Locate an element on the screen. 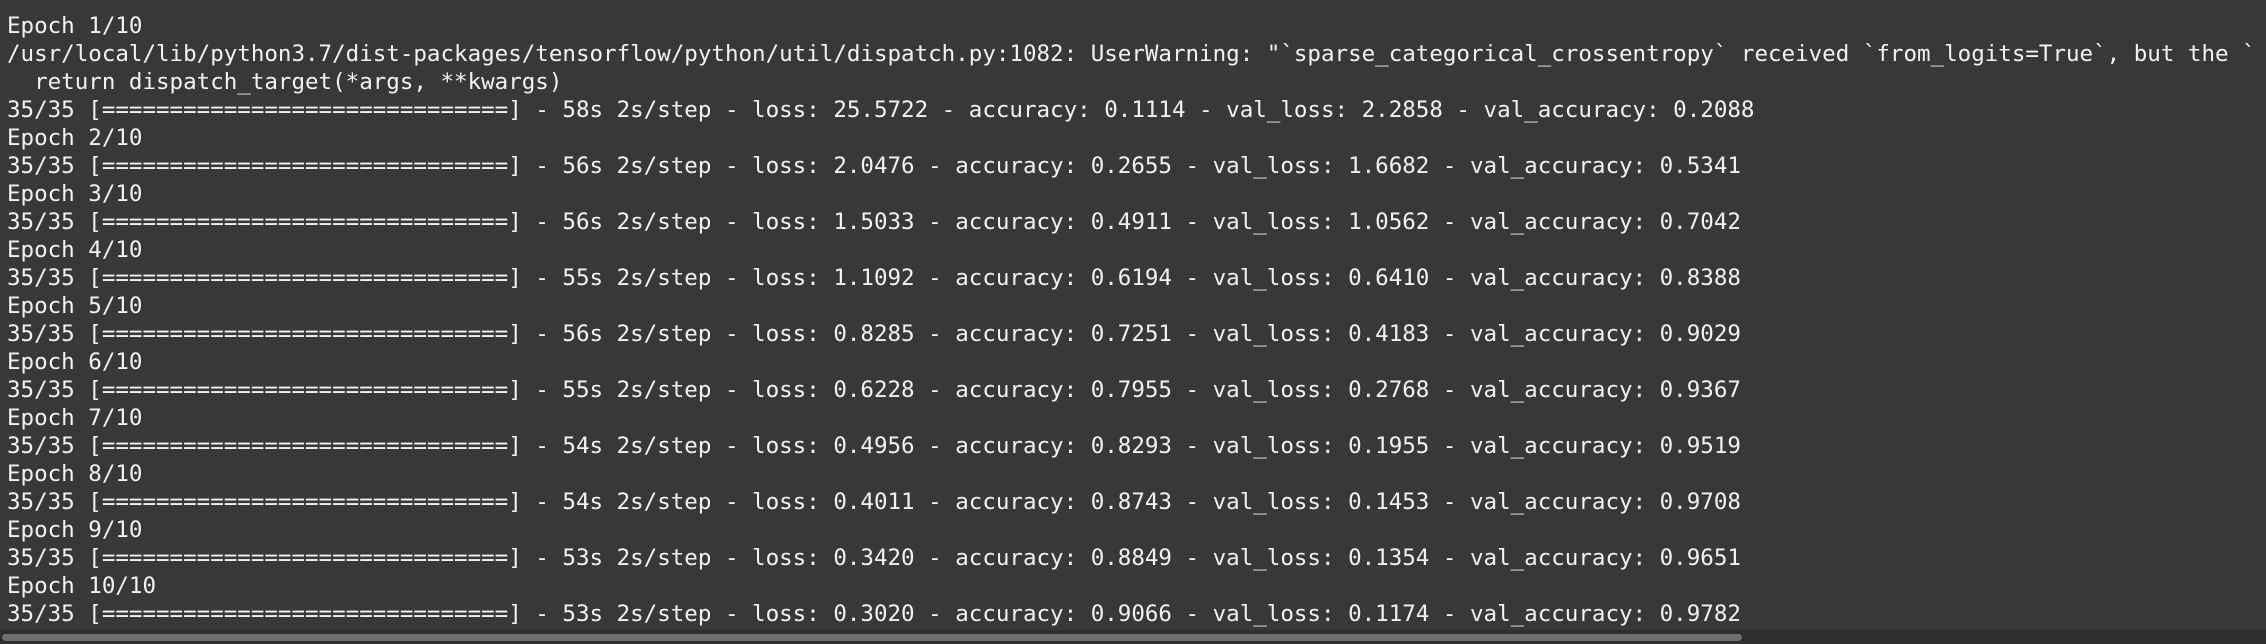 Image resolution: width=2266 pixels, height=644 pixels. log-line-epoch-header: Epoch 7/10 is located at coordinates (75, 418).